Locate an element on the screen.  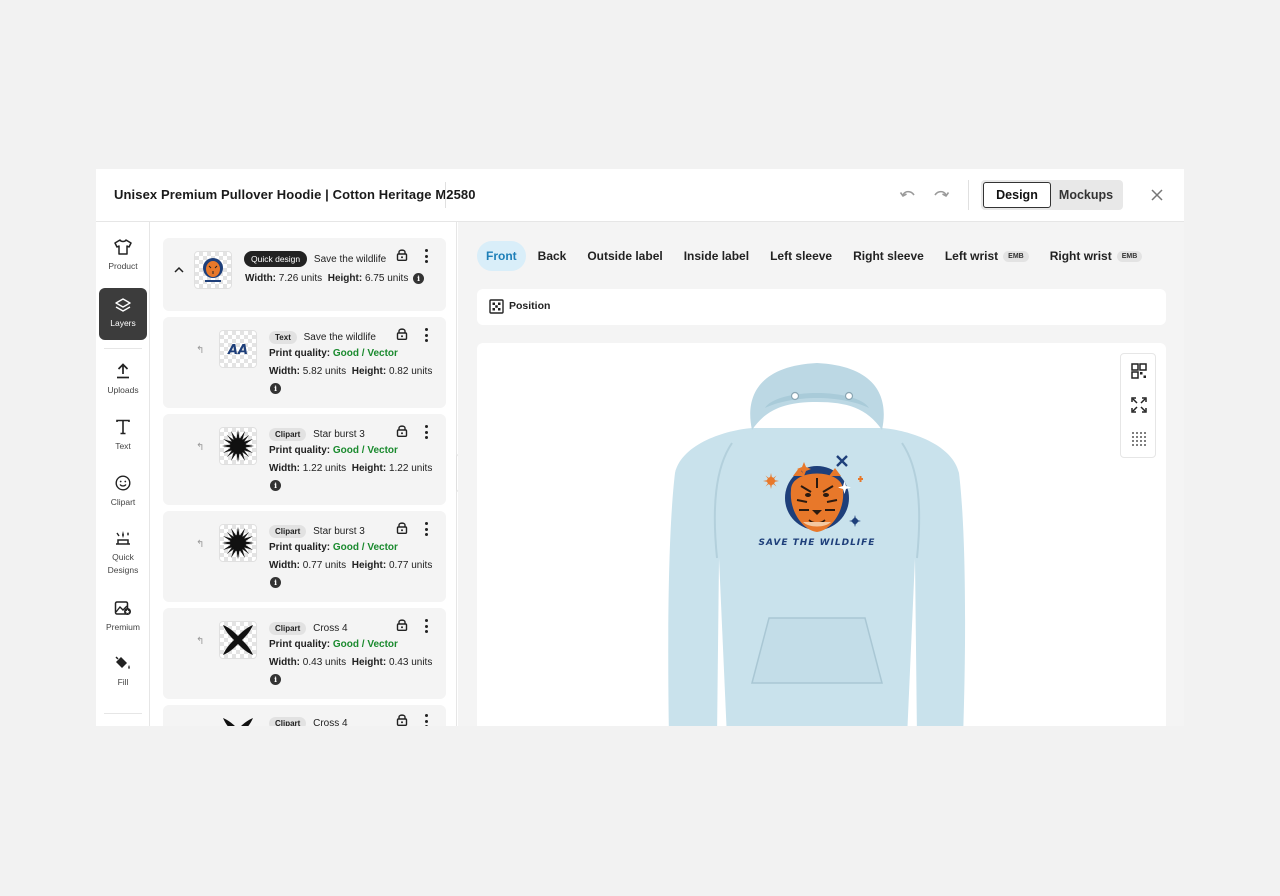
tab-left-wrist: Left wrist EMB is located at coordinates (987, 256).